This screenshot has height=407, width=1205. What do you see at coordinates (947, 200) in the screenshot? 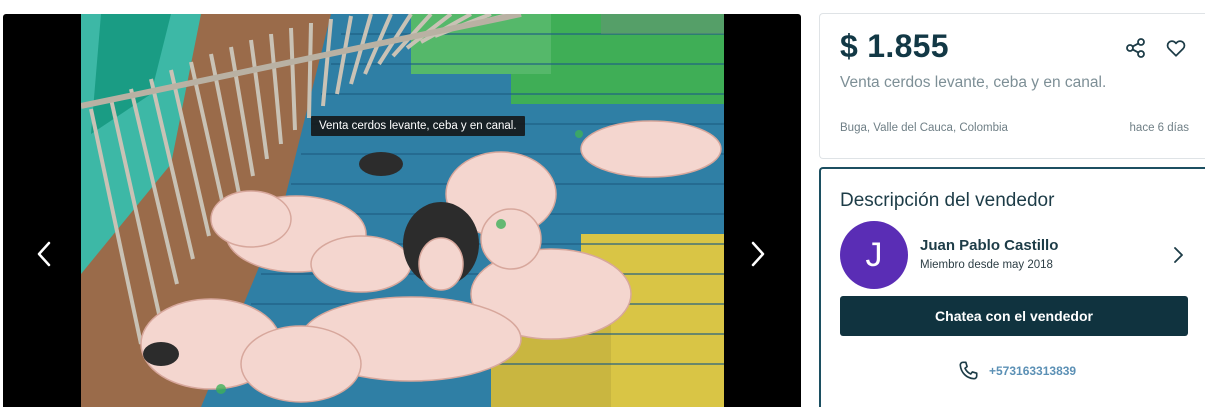
I see `seller-section-title: Descripción del vendedor` at bounding box center [947, 200].